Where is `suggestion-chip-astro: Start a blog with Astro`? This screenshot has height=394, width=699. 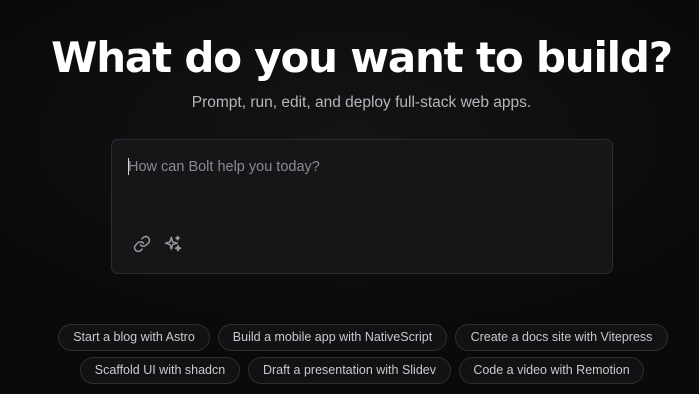 suggestion-chip-astro: Start a blog with Astro is located at coordinates (134, 337).